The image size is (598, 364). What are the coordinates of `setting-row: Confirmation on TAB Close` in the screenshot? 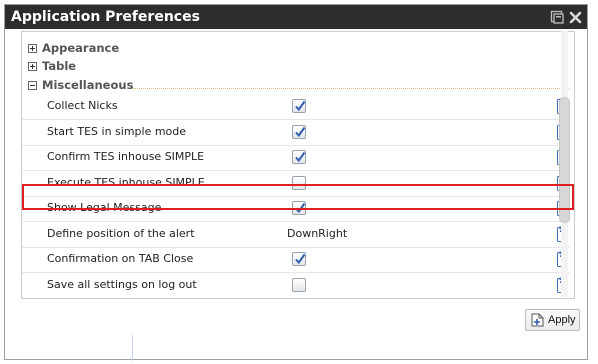 It's located at (296, 260).